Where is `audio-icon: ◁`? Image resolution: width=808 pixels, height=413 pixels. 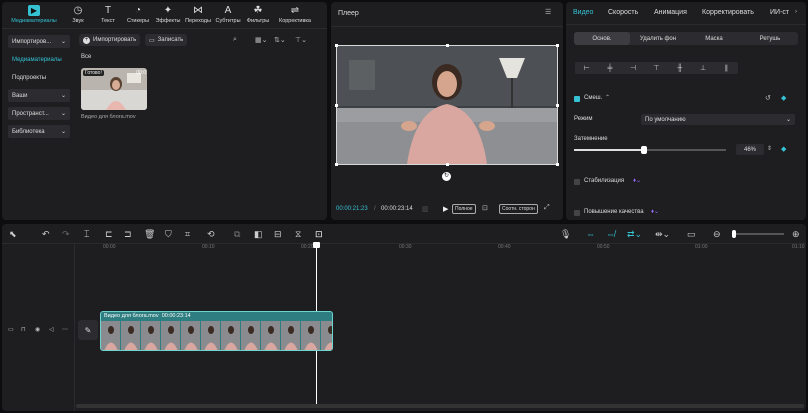 audio-icon: ◁ is located at coordinates (51, 329).